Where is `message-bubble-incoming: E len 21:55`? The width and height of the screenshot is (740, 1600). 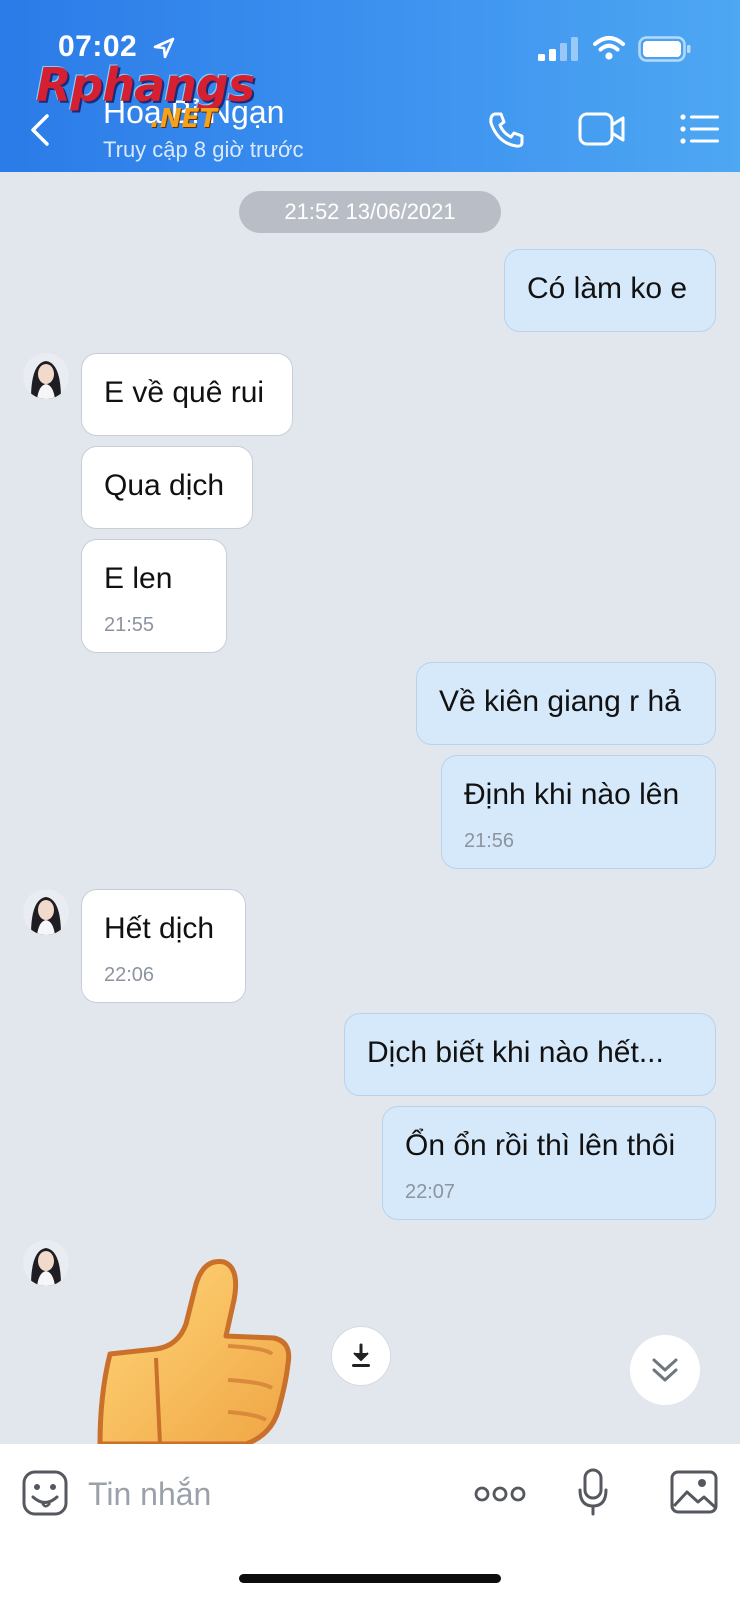 message-bubble-incoming: E len 21:55 is located at coordinates (154, 596).